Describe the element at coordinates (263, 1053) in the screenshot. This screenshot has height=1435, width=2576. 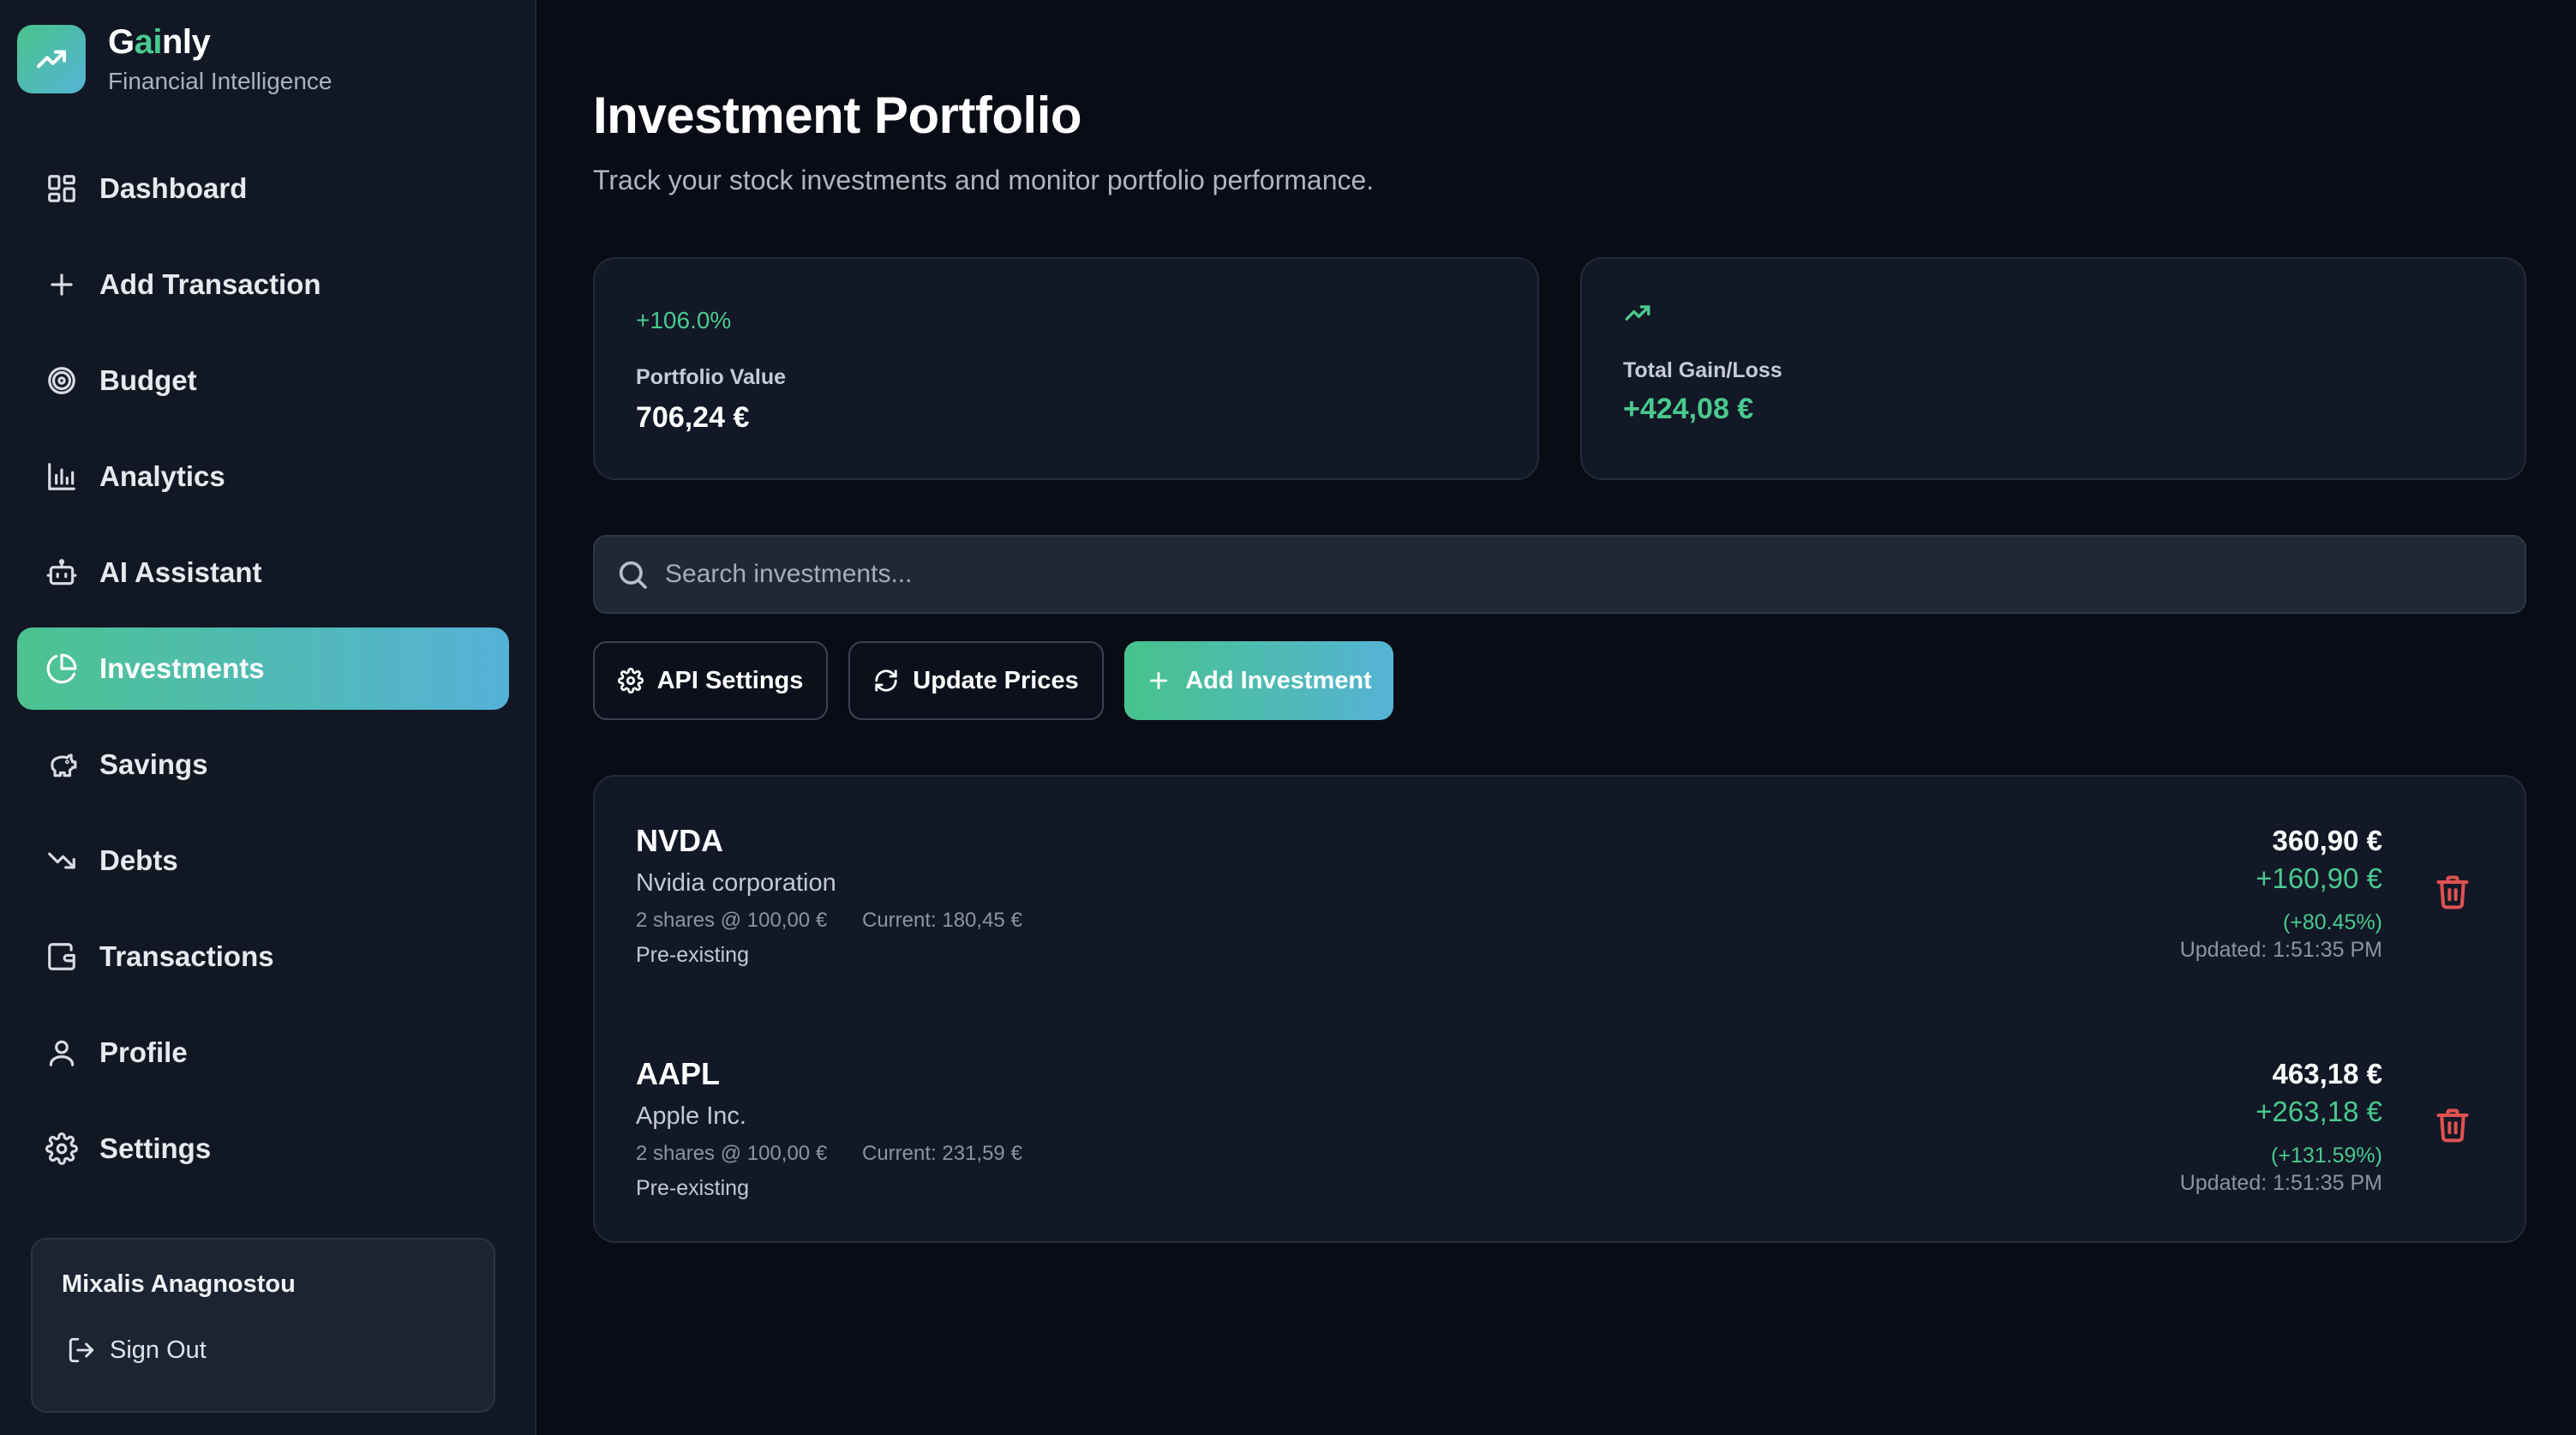
I see `sidebar-item-profile: Profile` at that location.